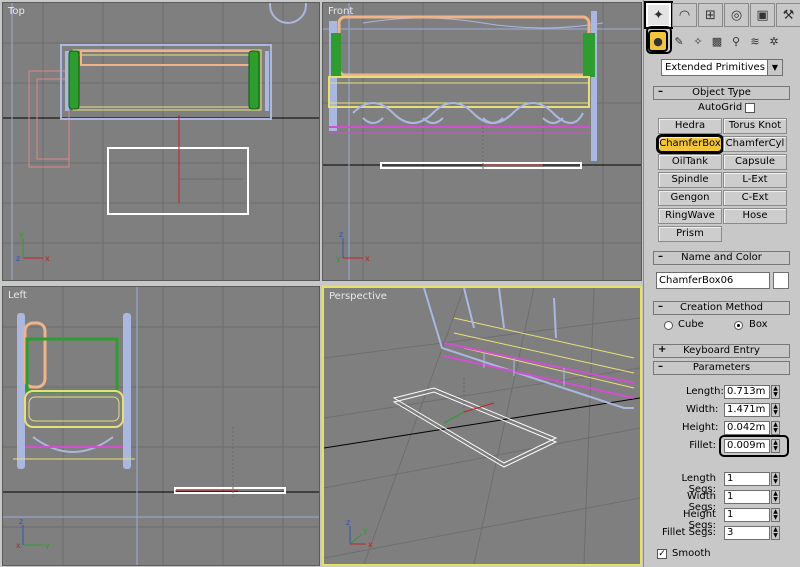 The height and width of the screenshot is (567, 800). I want to click on top-axis-y: y, so click(21, 234).